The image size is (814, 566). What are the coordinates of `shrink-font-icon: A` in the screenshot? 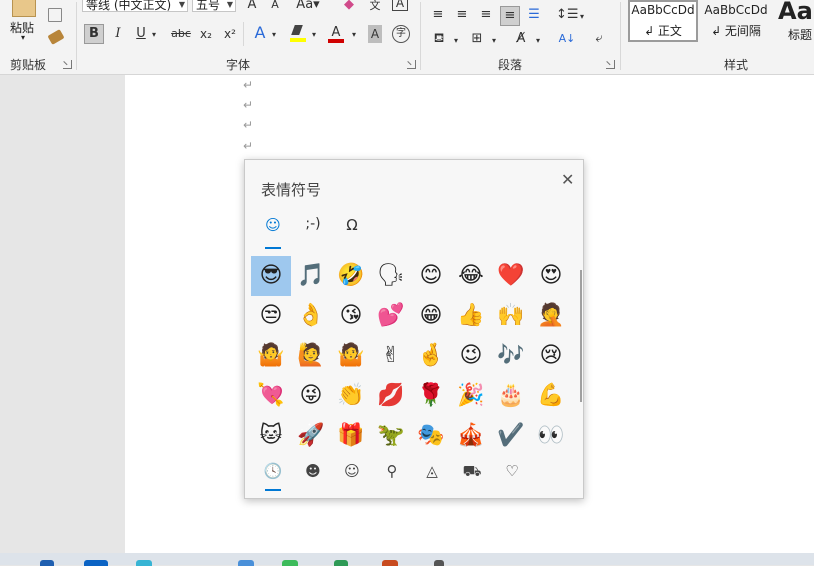 It's located at (275, 7).